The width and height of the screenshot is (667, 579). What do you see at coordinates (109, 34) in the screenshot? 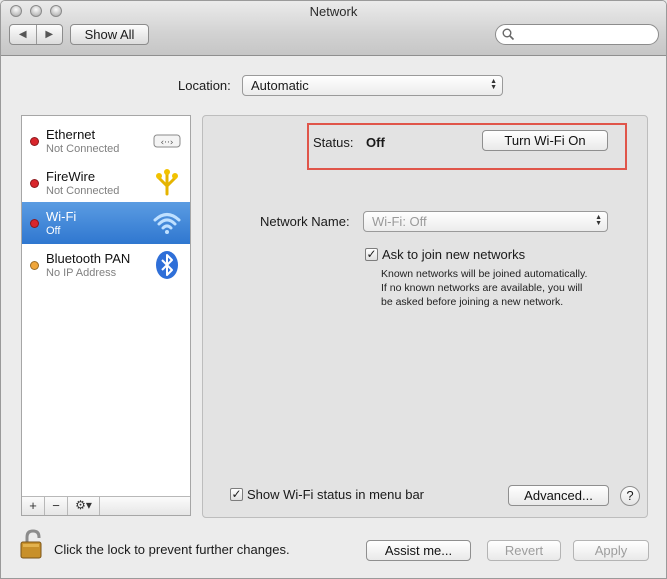
I see `show-all-button: Show All` at bounding box center [109, 34].